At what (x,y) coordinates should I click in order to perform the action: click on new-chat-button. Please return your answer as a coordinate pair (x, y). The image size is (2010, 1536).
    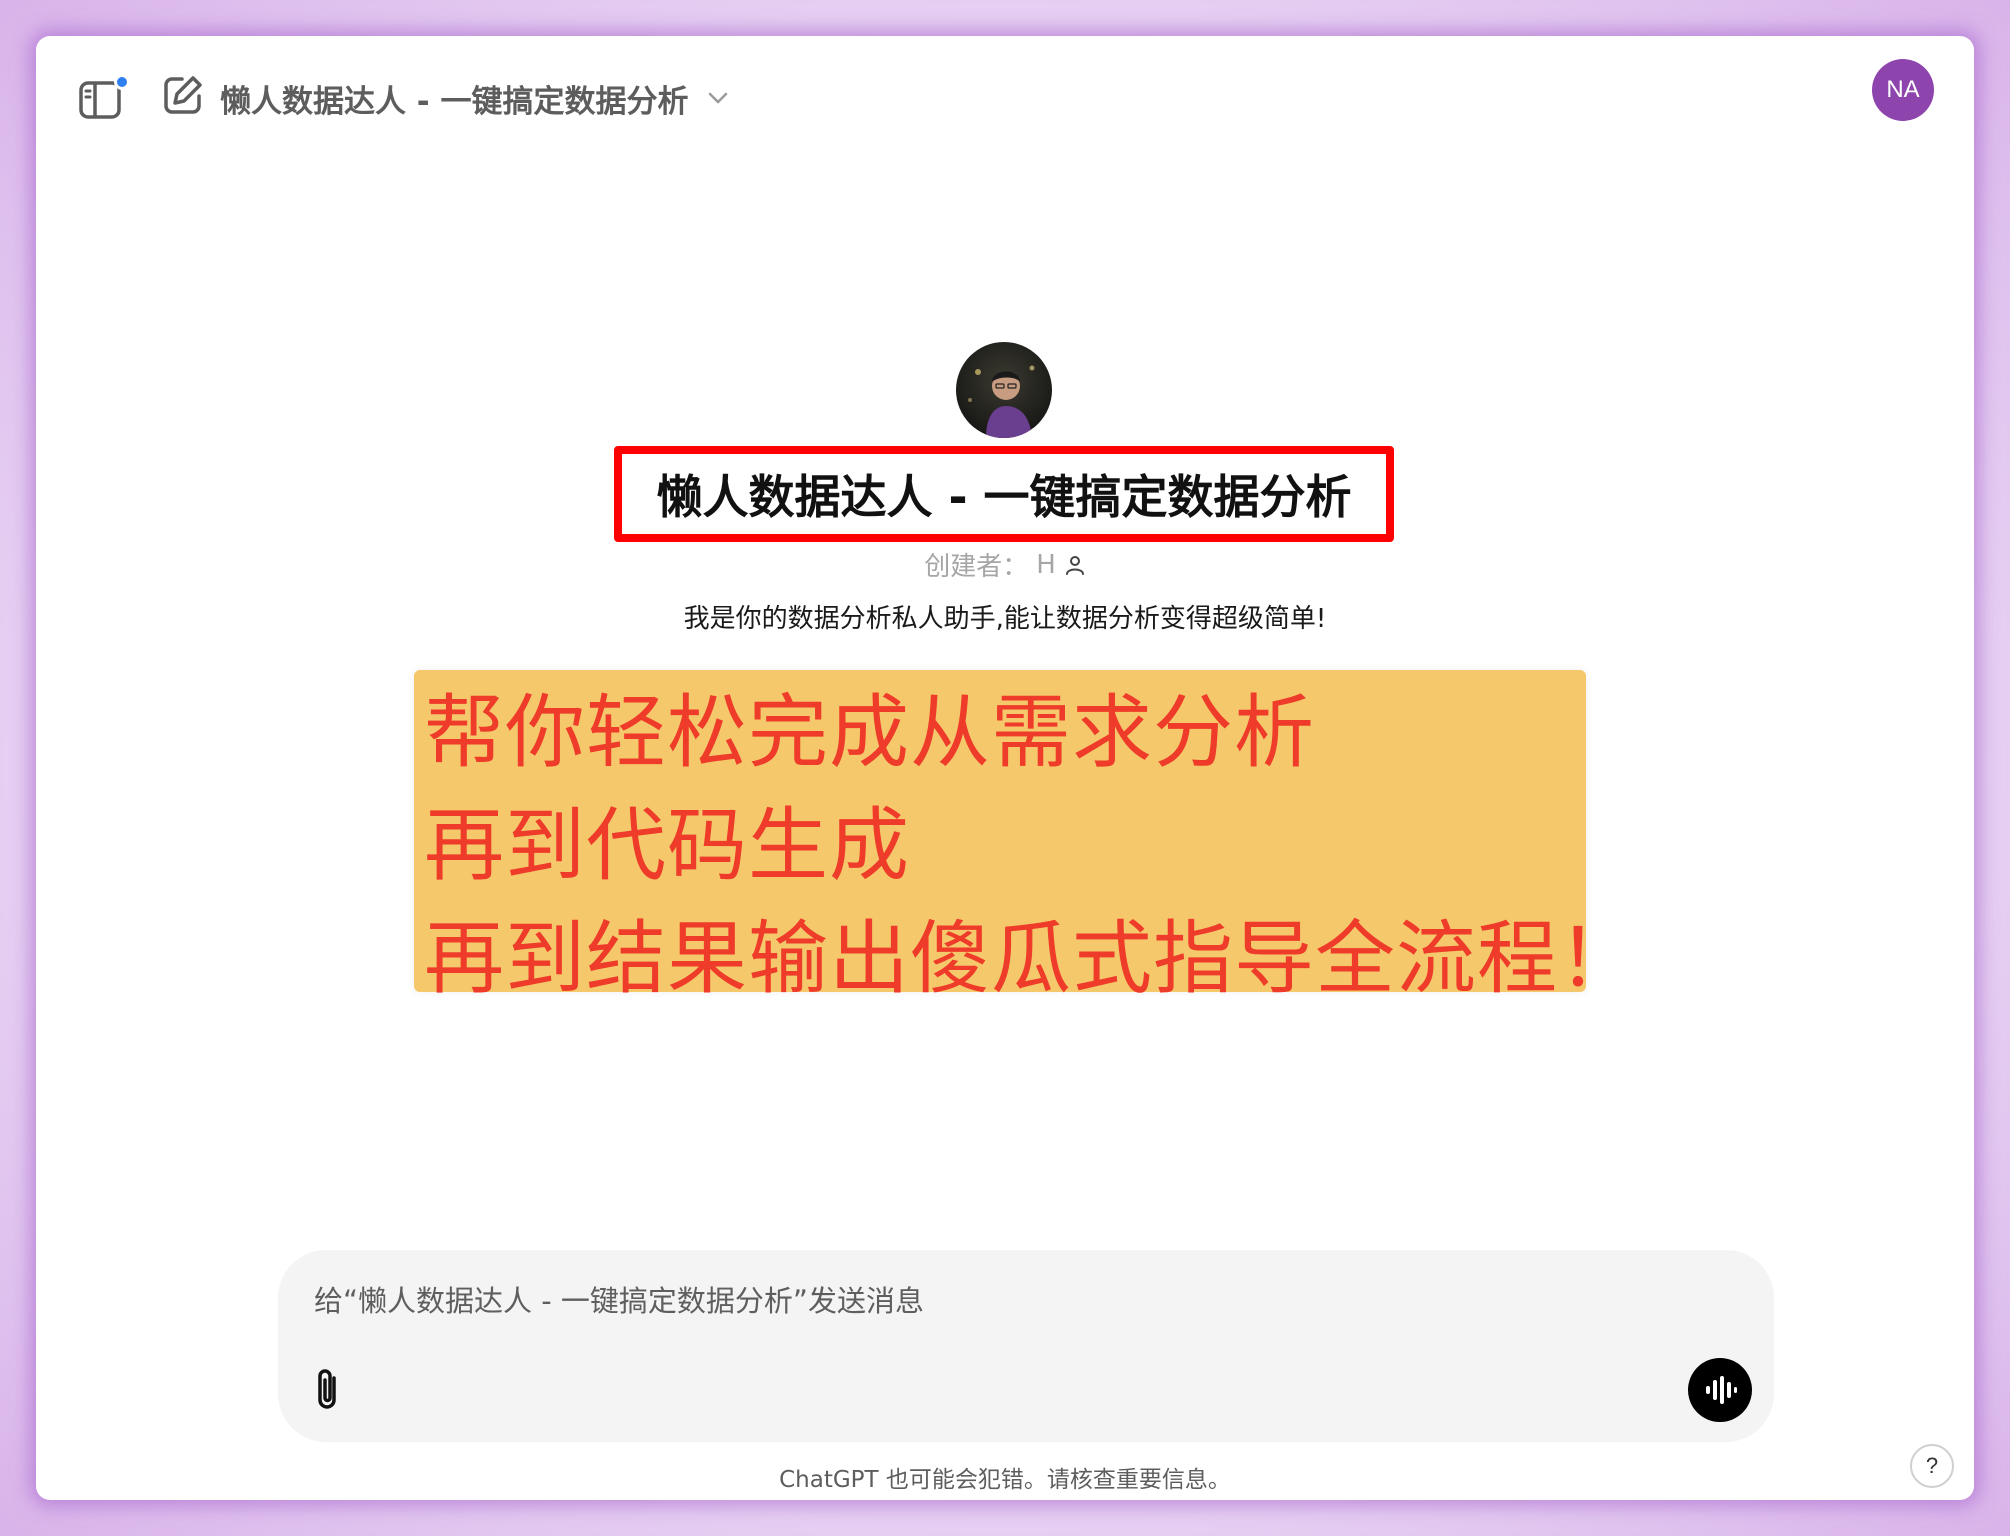
    Looking at the image, I should click on (184, 96).